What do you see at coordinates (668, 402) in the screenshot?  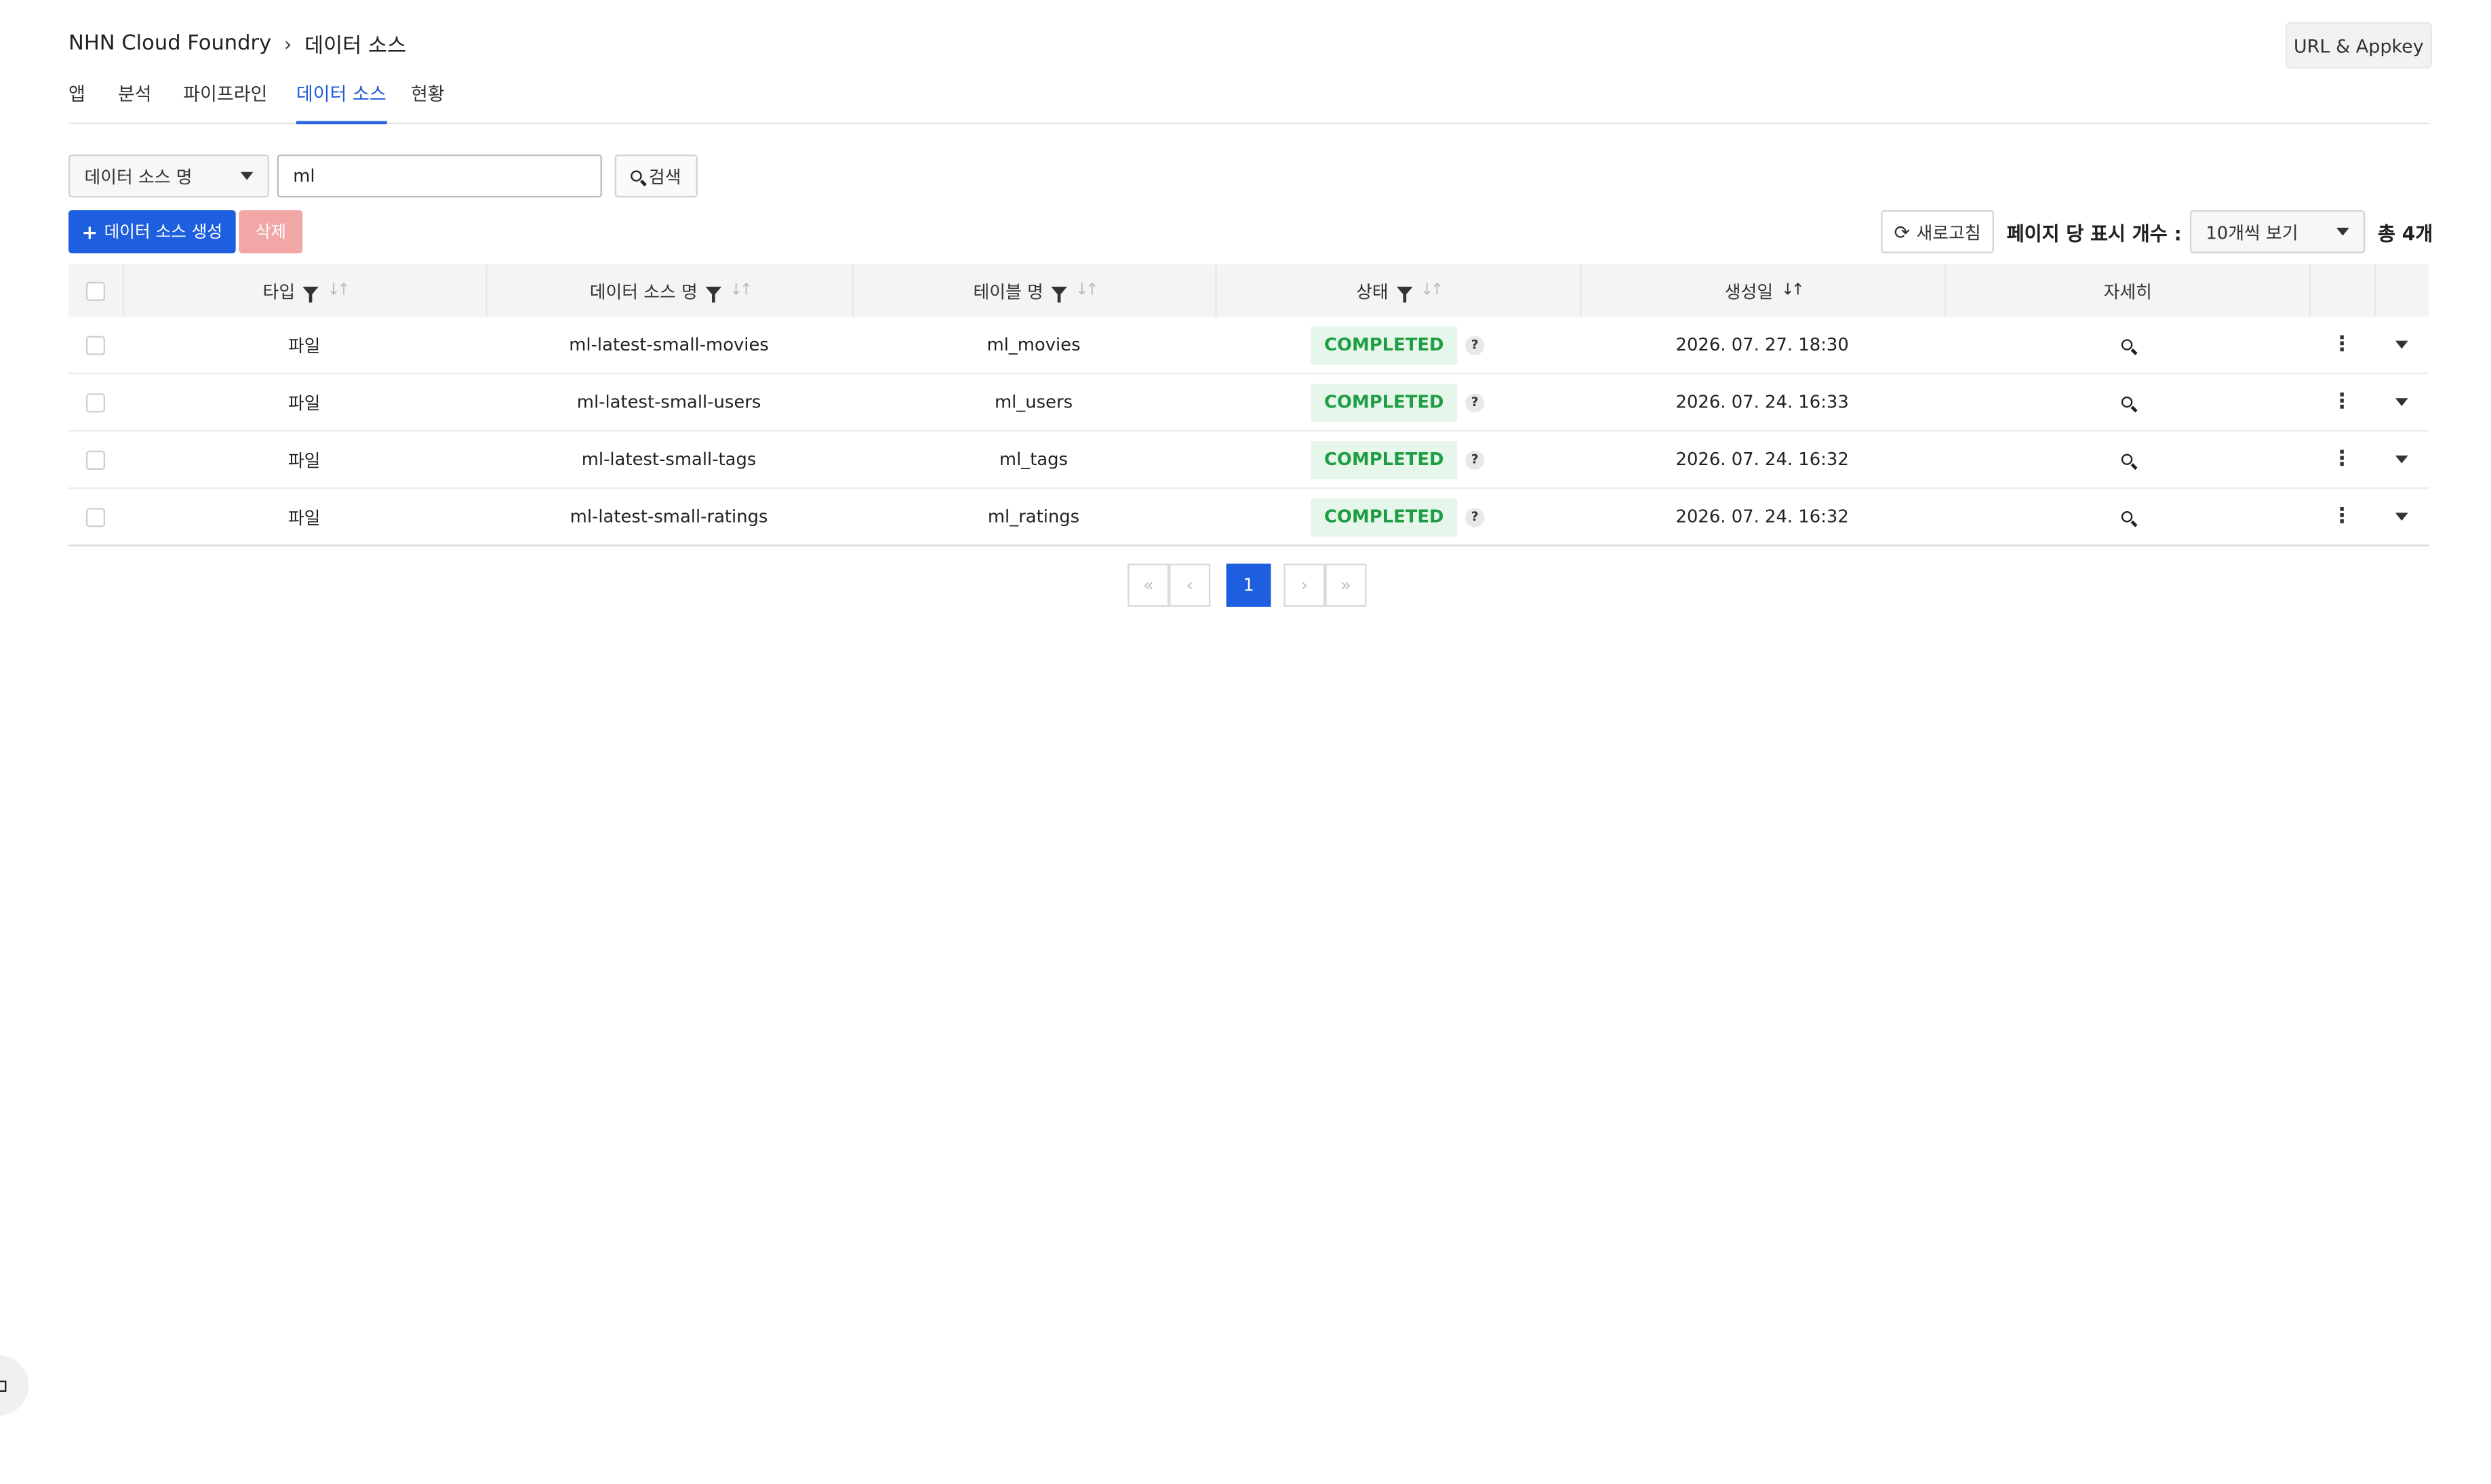 I see `cell-name: ml-latest-small-users` at bounding box center [668, 402].